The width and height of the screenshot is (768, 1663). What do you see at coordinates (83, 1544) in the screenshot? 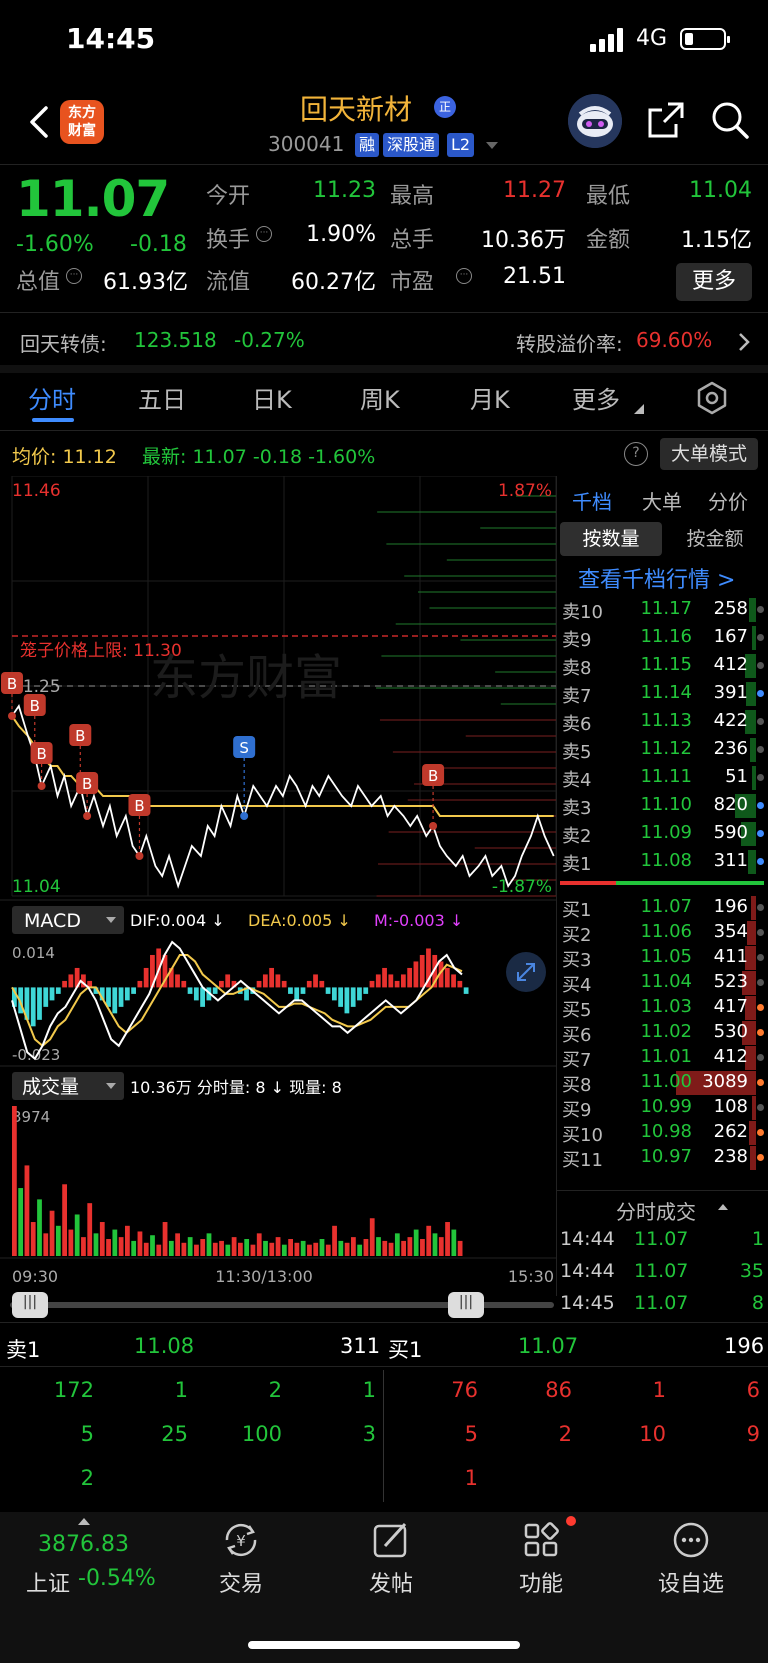
I see `index-value: 3876.83` at bounding box center [83, 1544].